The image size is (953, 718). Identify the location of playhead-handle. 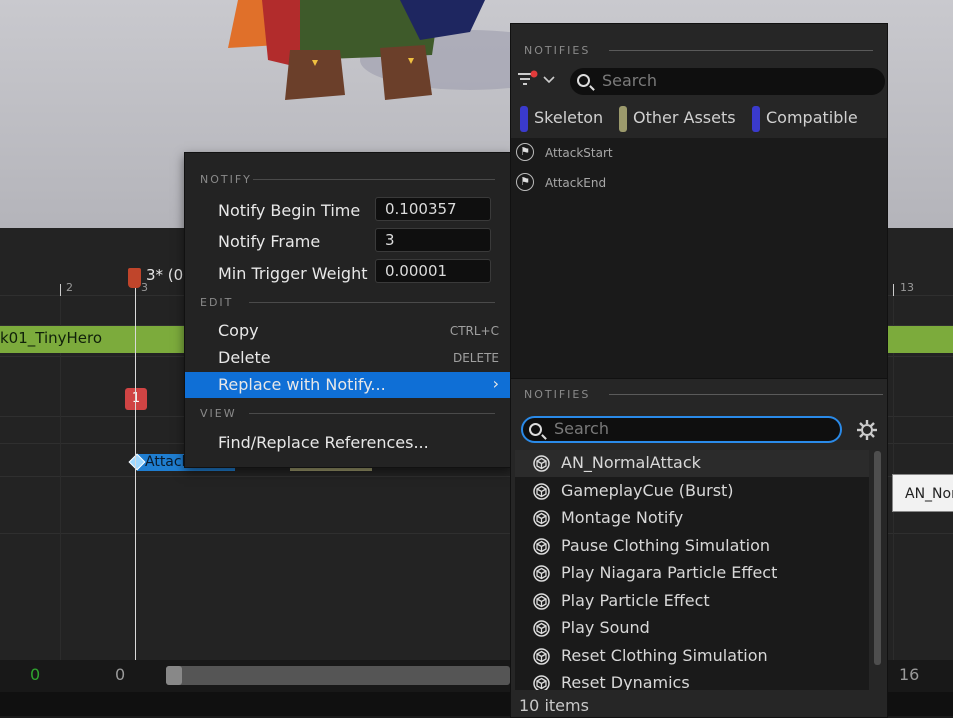
(134, 278).